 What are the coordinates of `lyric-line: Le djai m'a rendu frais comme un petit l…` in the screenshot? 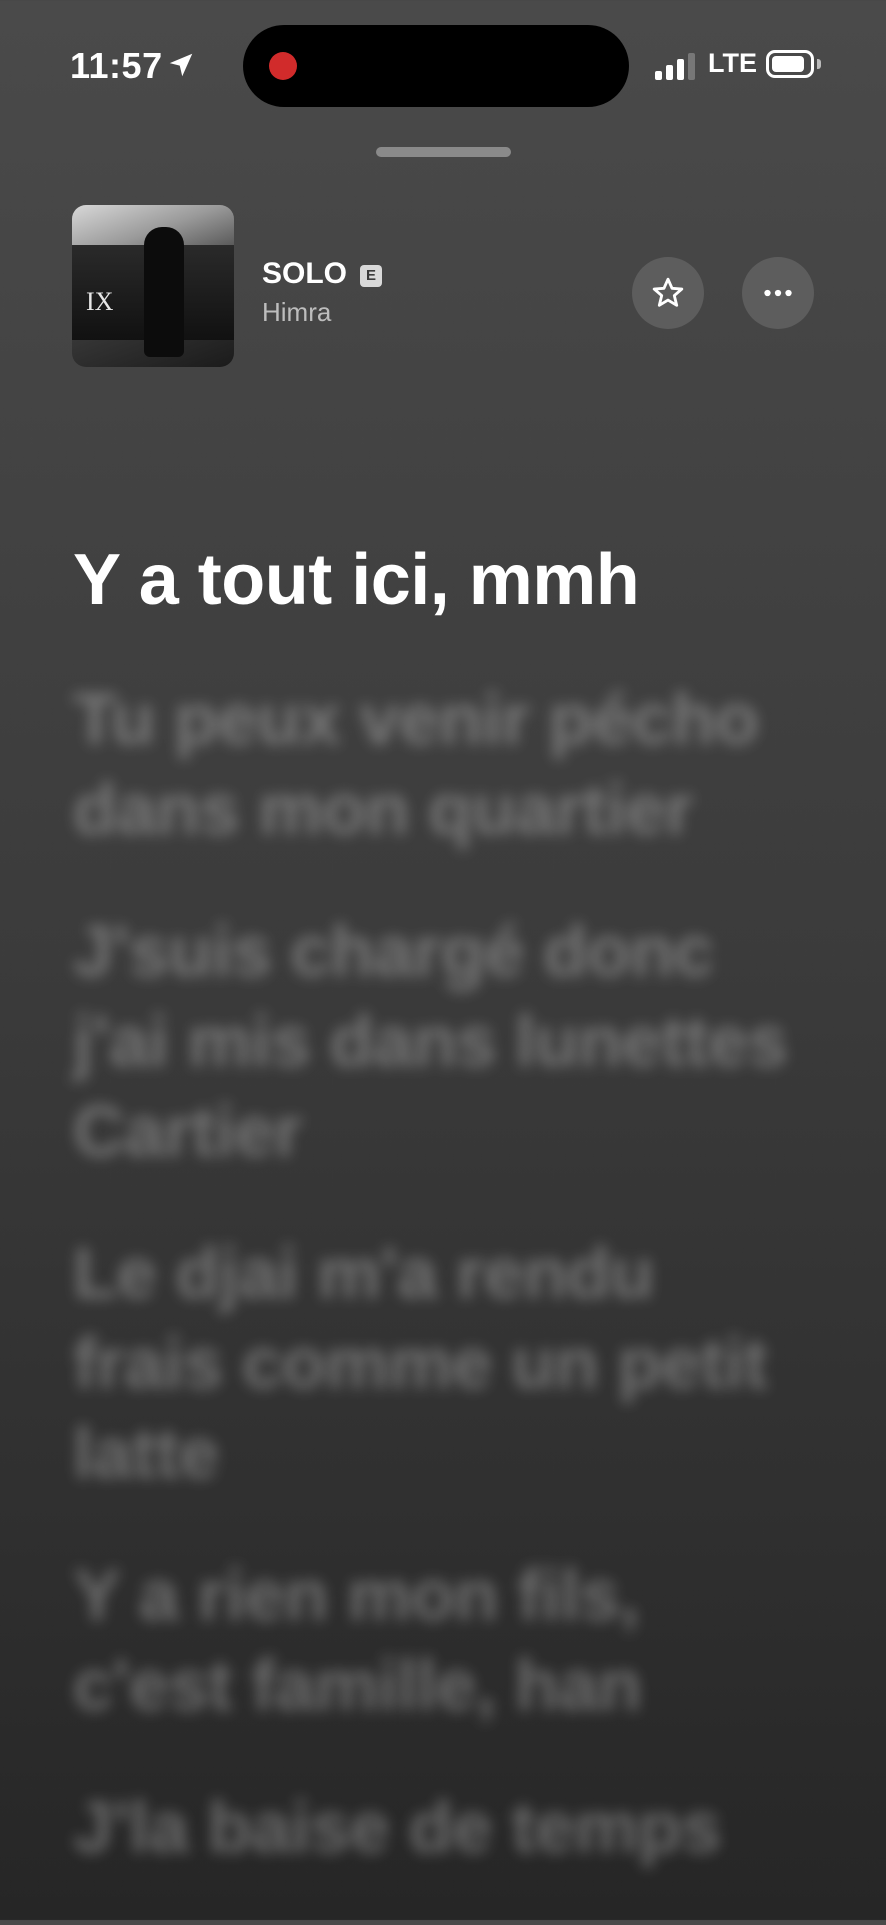 It's located at (443, 1364).